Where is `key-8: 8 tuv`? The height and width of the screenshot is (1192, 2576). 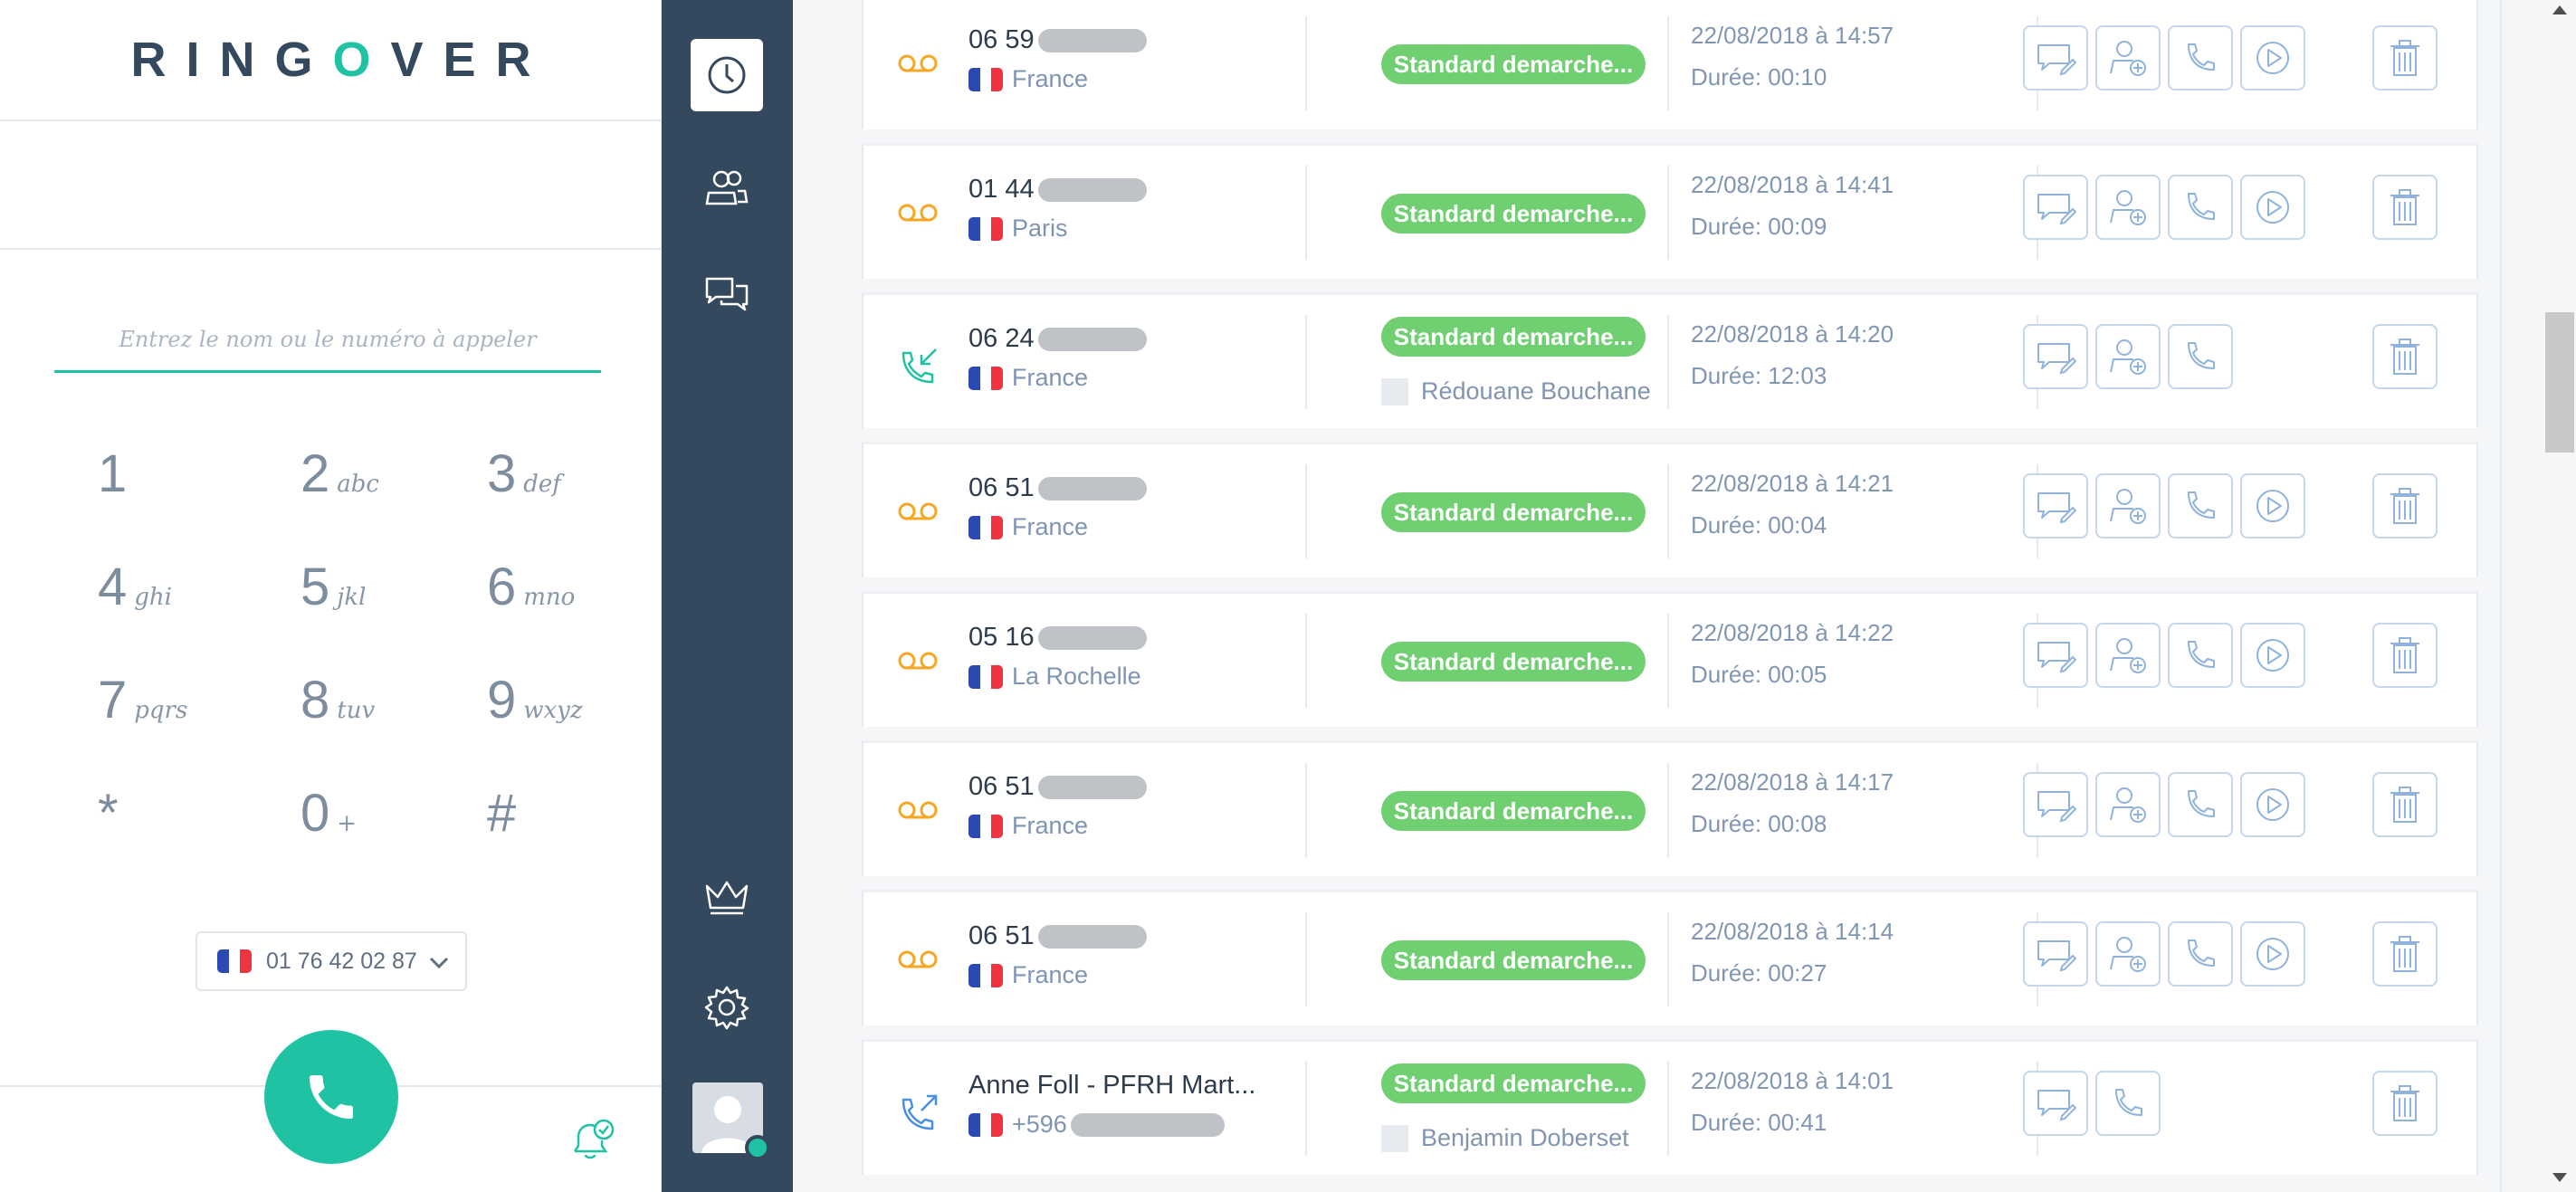 key-8: 8 tuv is located at coordinates (391, 710).